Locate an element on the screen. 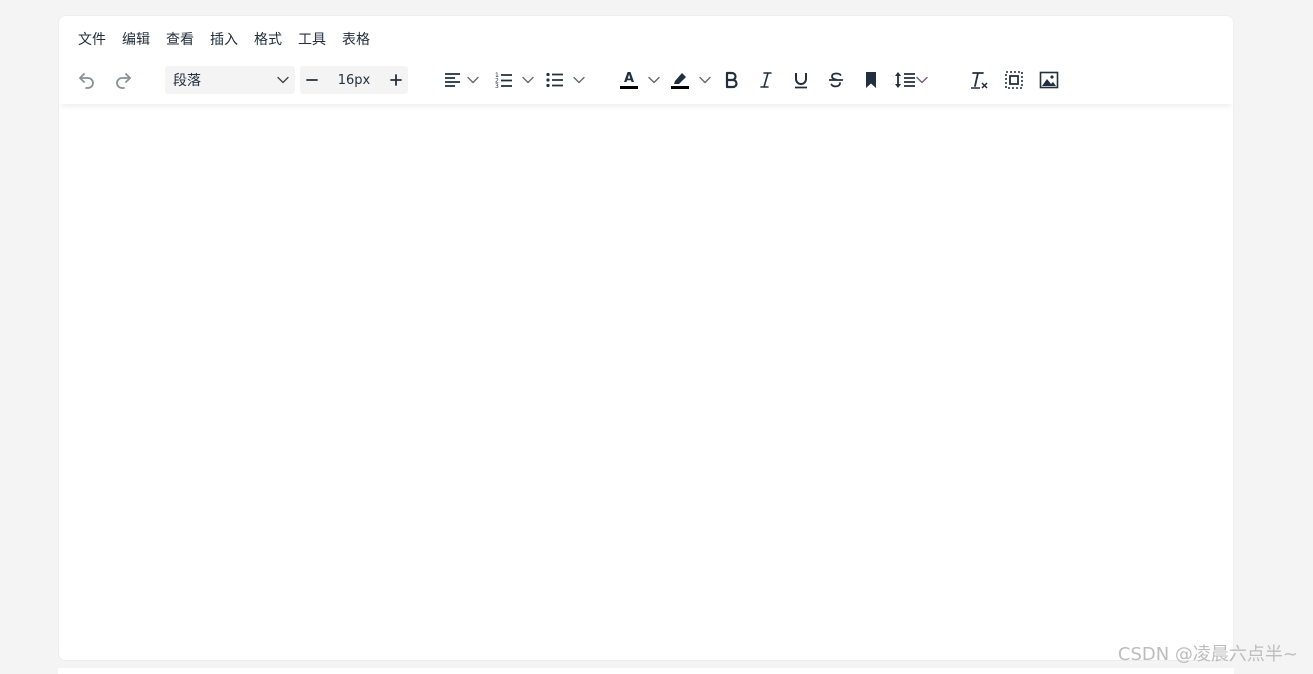 The image size is (1313, 674). menu-table: 表格 is located at coordinates (356, 40).